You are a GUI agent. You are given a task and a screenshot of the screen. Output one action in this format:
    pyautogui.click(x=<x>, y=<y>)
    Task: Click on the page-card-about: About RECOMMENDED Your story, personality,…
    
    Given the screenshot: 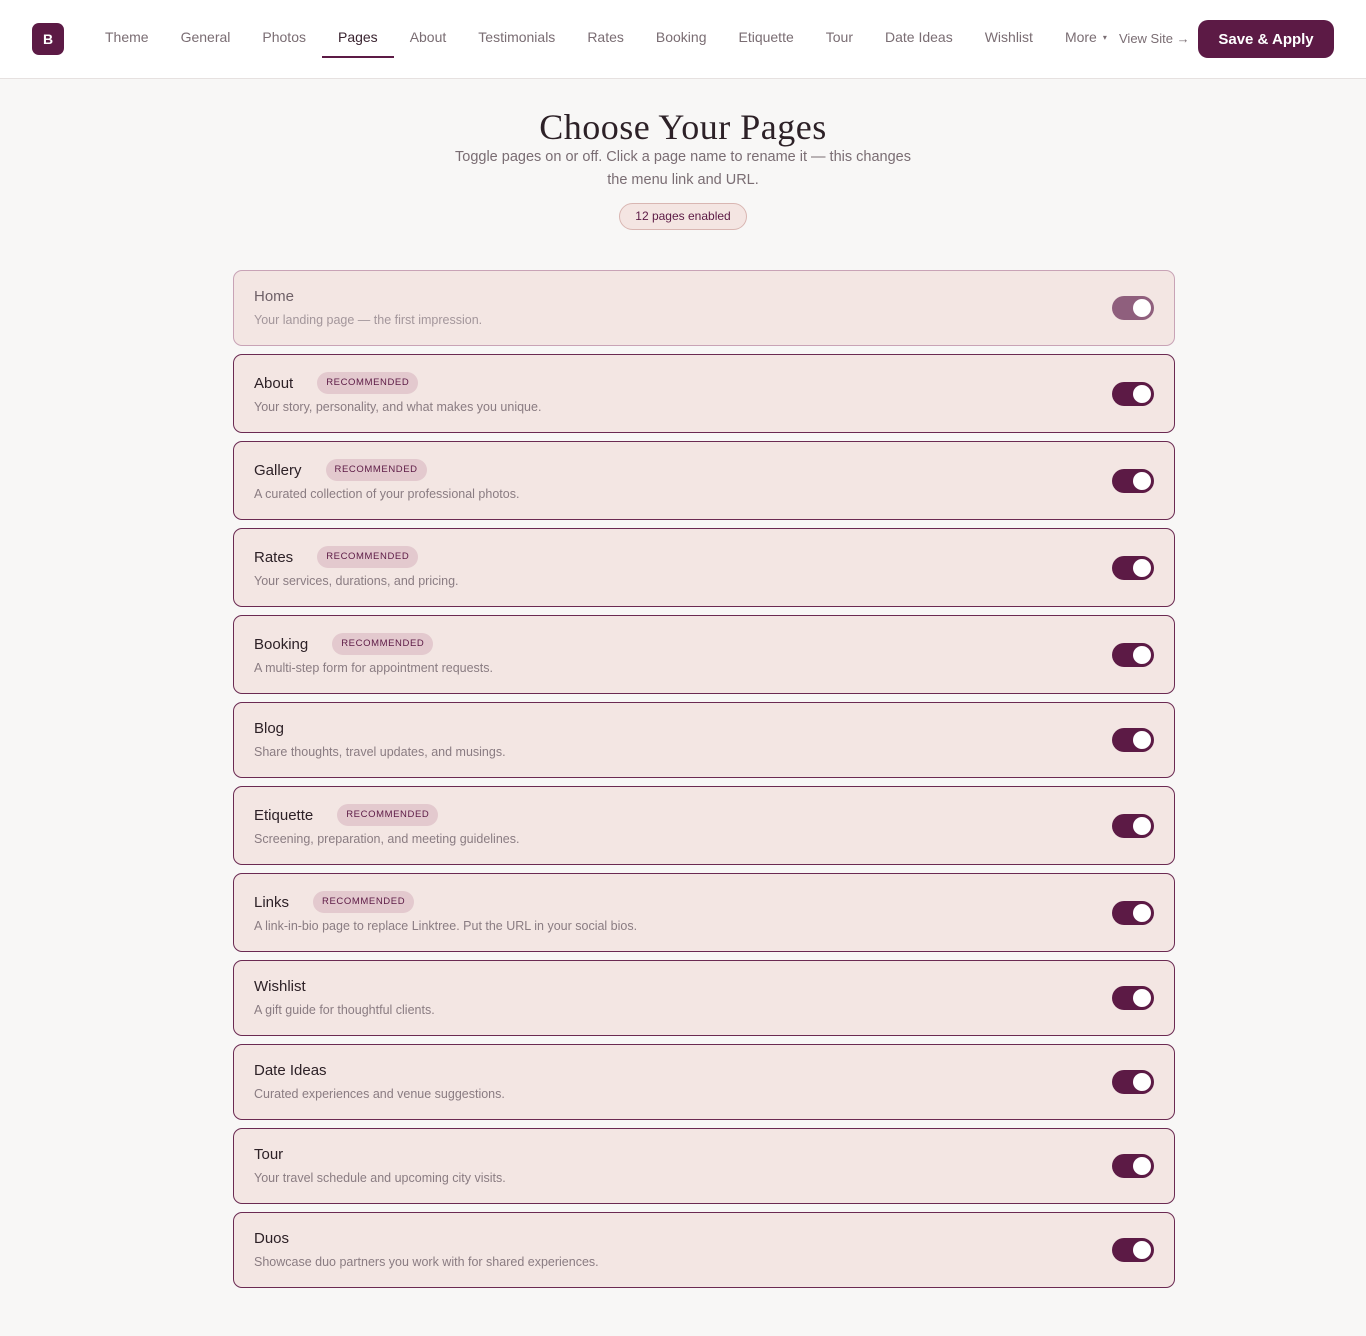 What is the action you would take?
    pyautogui.click(x=704, y=393)
    